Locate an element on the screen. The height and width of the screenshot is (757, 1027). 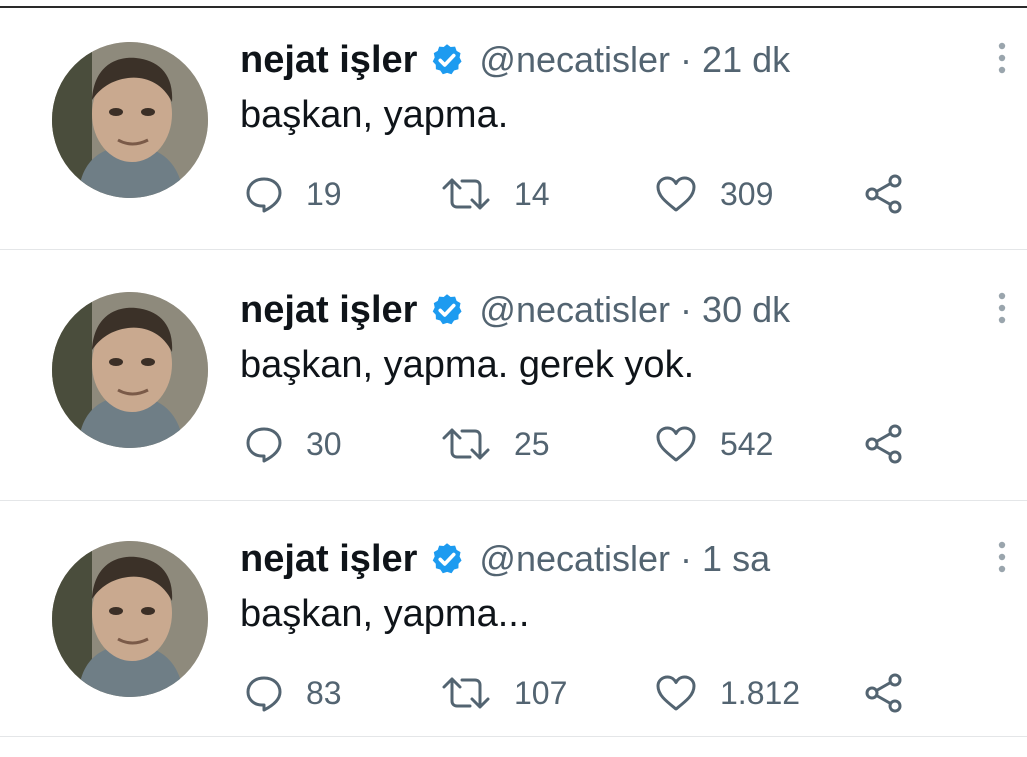
retweet-button: 107 is located at coordinates (503, 693).